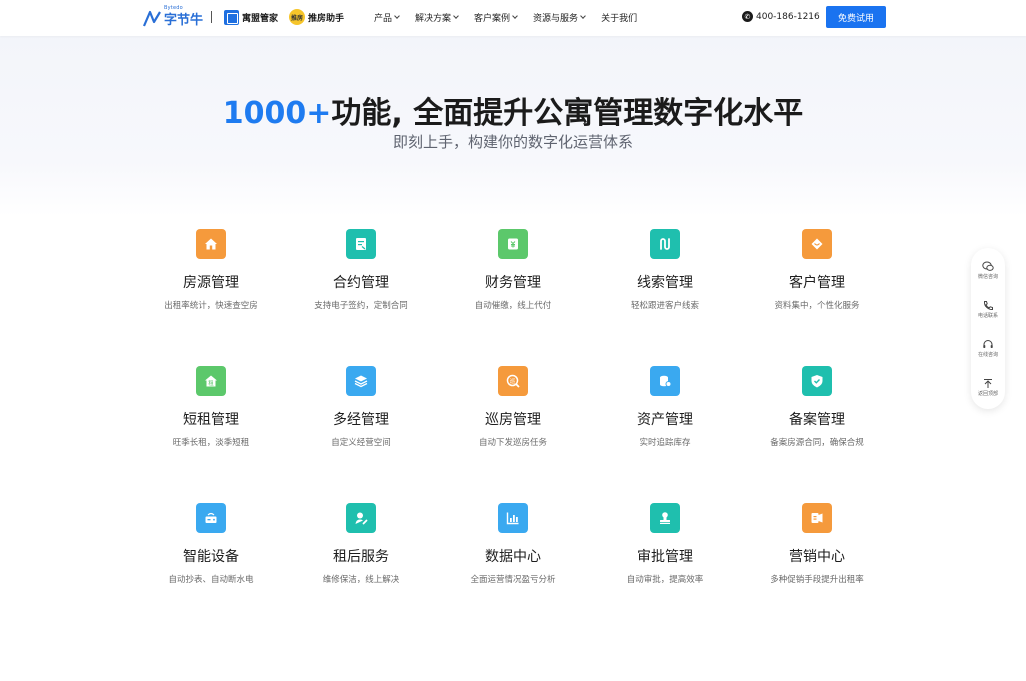  Describe the element at coordinates (513, 420) in the screenshot. I see `feature-title: 巡房管理` at that location.